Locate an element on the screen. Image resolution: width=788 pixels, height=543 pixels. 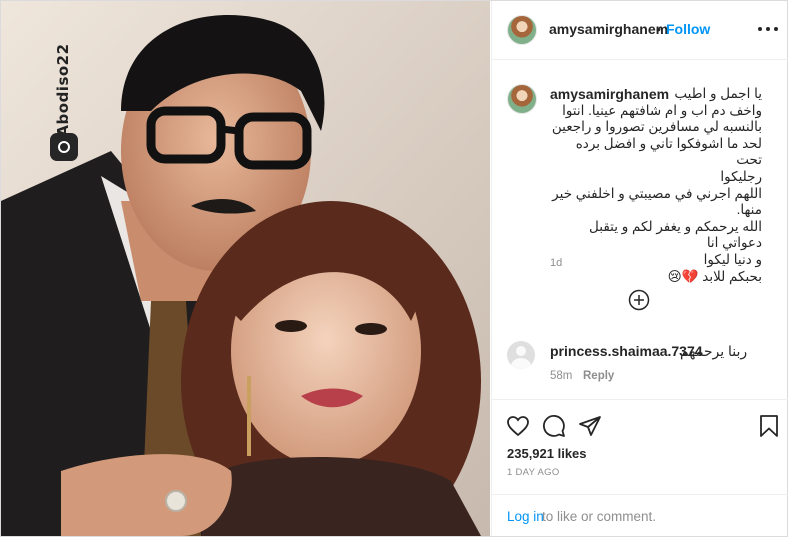
comment-text: ربنا يرحمهم is located at coordinates (714, 351).